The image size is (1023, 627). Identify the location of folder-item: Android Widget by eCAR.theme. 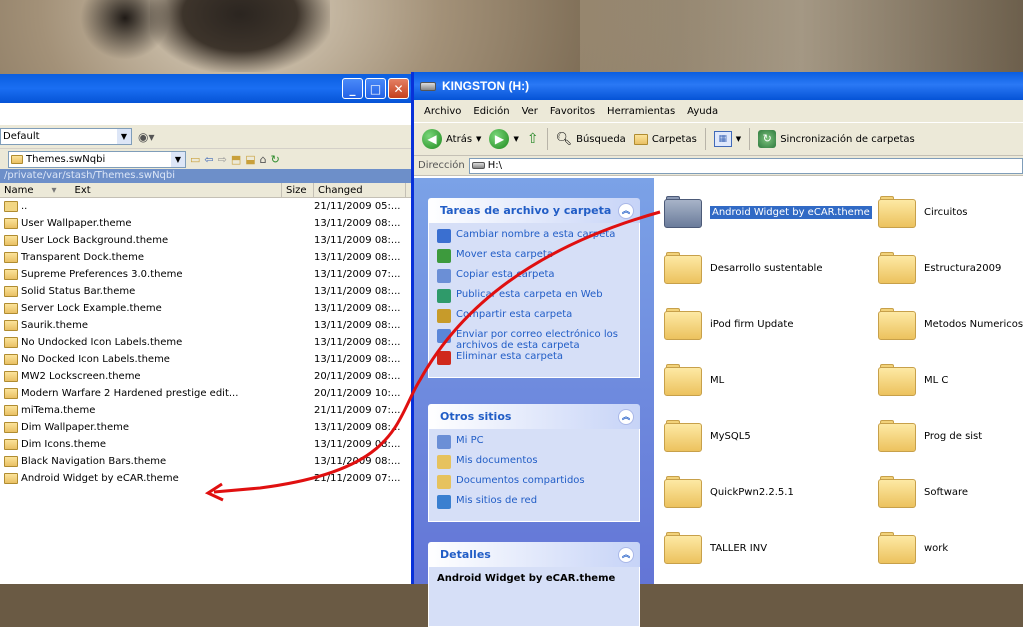
(768, 212).